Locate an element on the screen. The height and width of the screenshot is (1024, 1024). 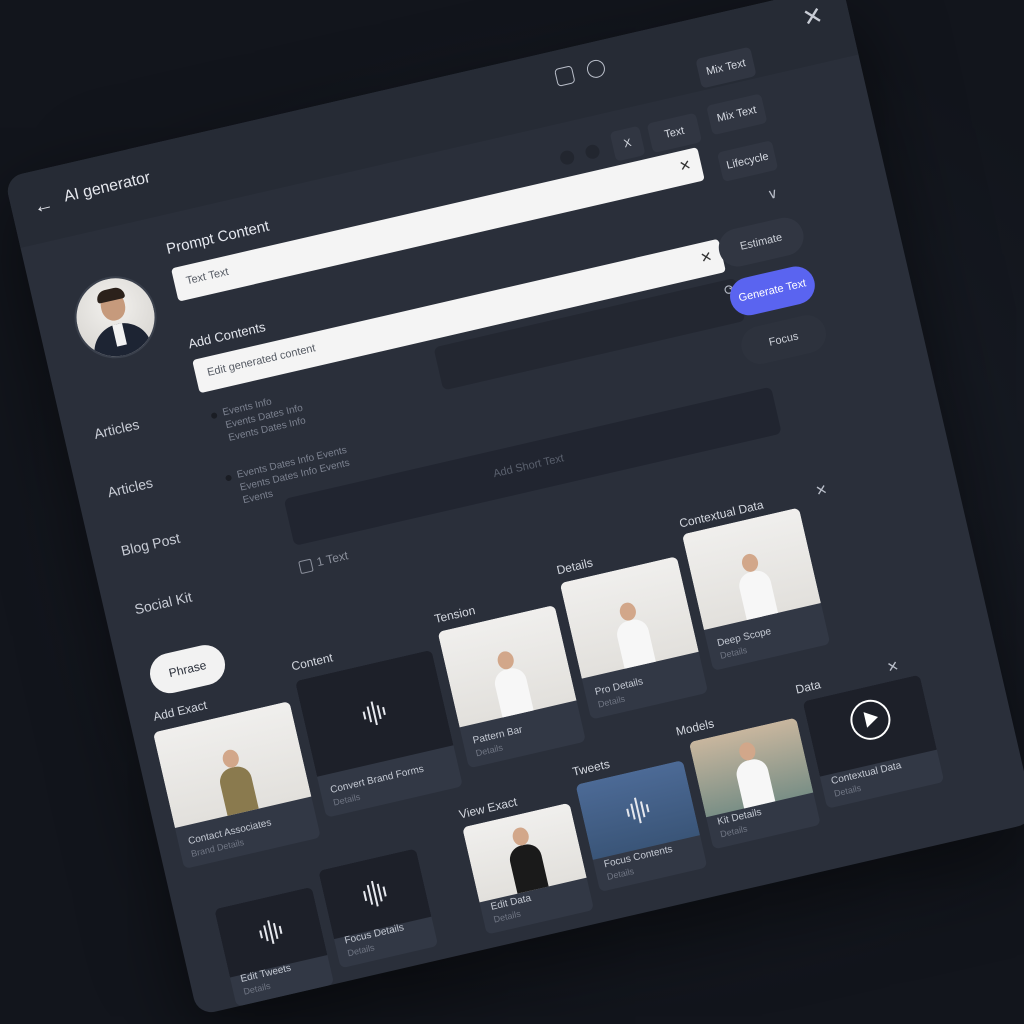
prompt-value: Text Text is located at coordinates (207, 276).